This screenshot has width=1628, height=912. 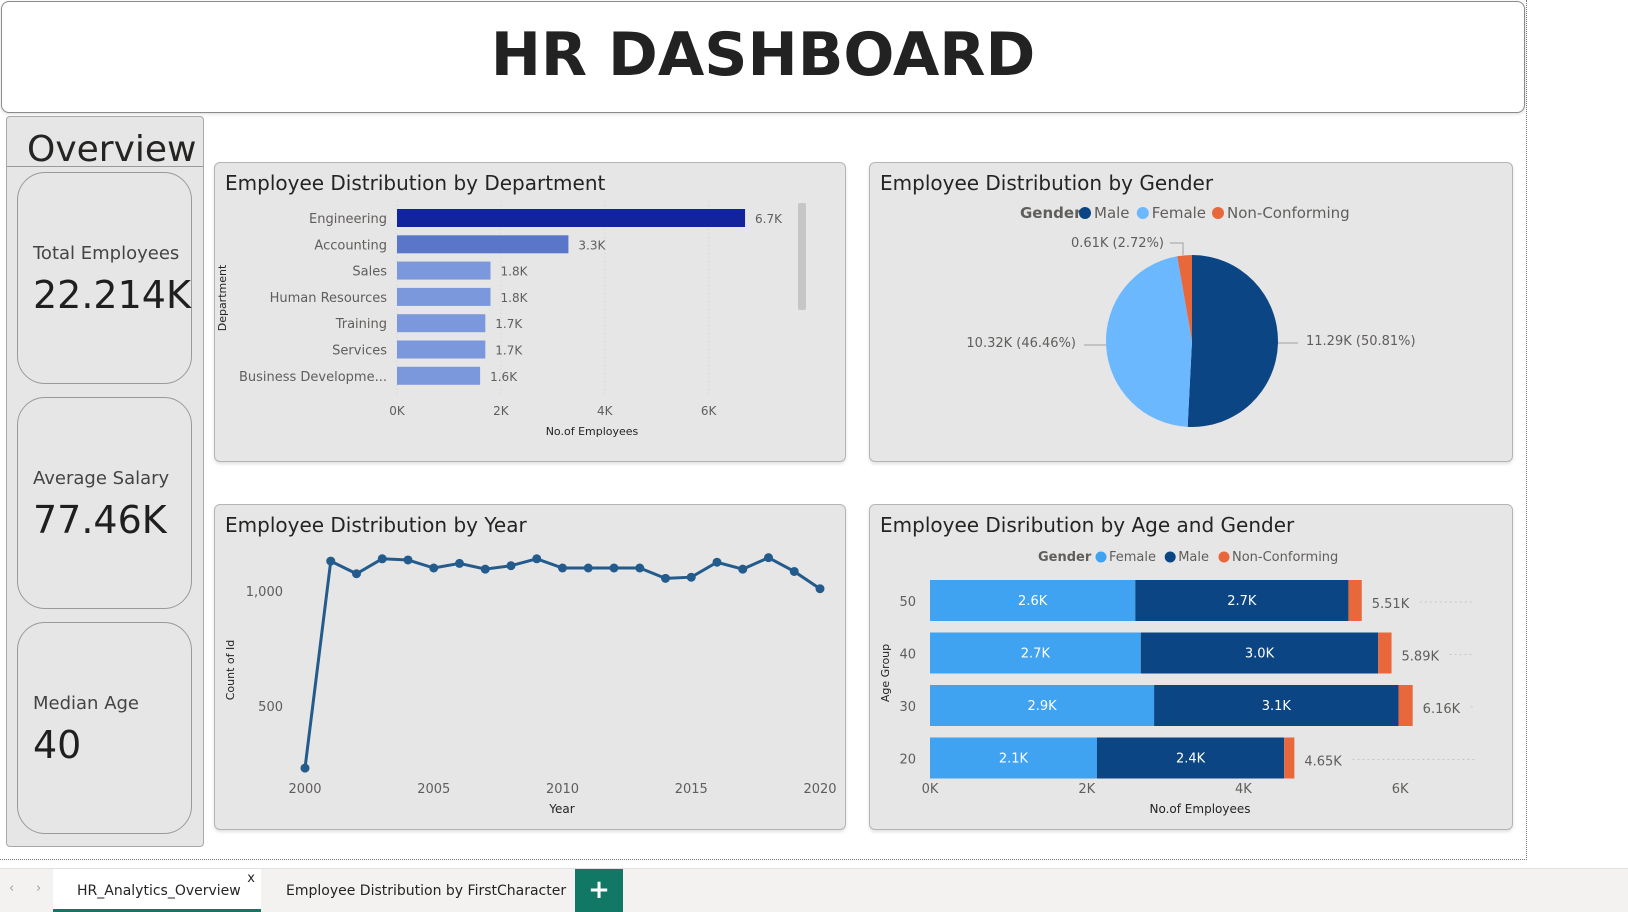 I want to click on category-label: Training, so click(x=361, y=324).